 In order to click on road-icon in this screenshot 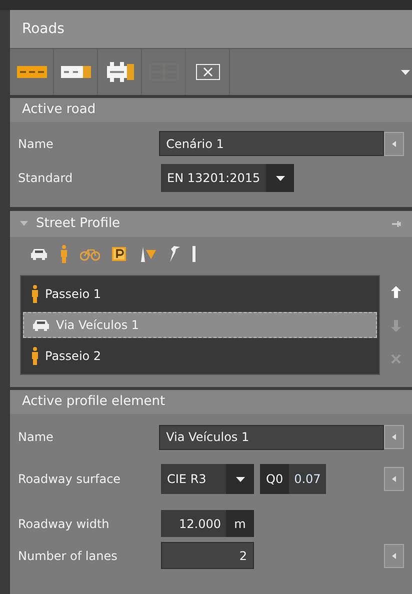, I will do `click(31, 72)`.